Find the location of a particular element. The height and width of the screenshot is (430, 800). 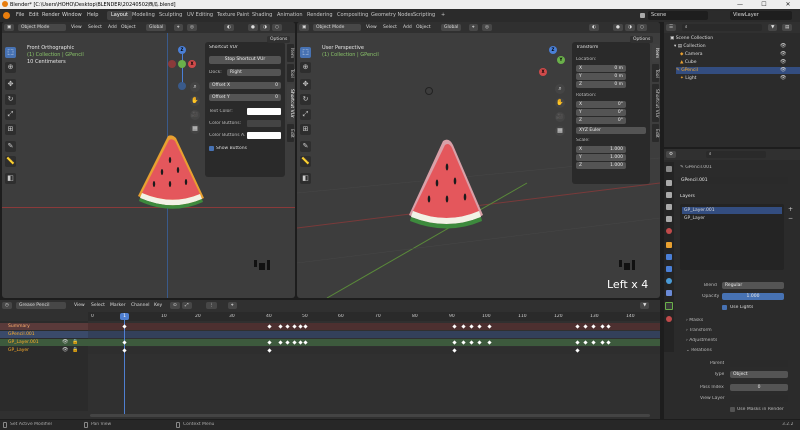

constraints-tab-icon is located at coordinates (669, 293).